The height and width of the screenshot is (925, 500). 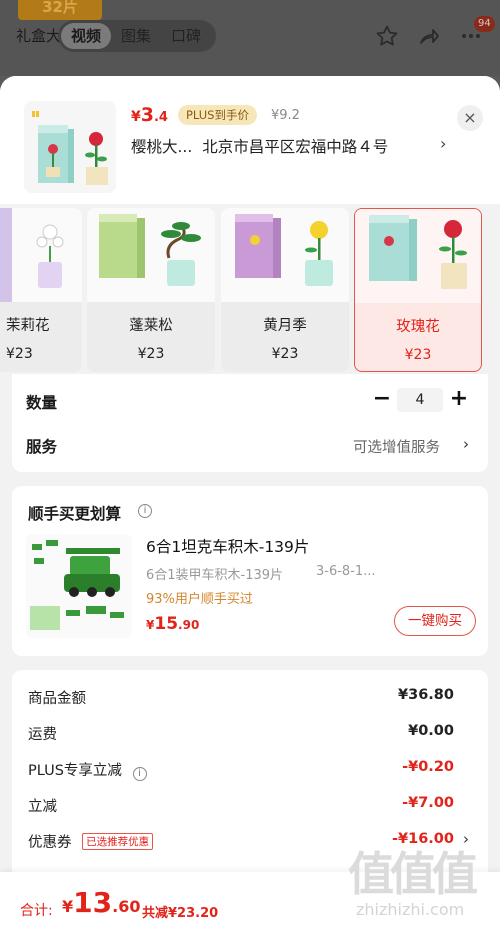 I want to click on instant-discount-row: 立减 -¥7.00, so click(x=241, y=805).